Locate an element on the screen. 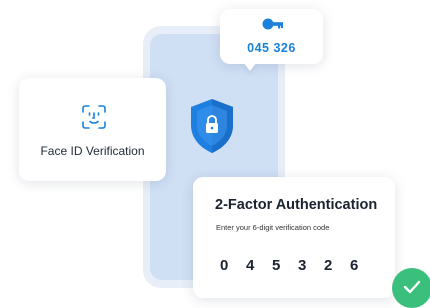 The height and width of the screenshot is (308, 430). code-digit: 5 is located at coordinates (285, 265).